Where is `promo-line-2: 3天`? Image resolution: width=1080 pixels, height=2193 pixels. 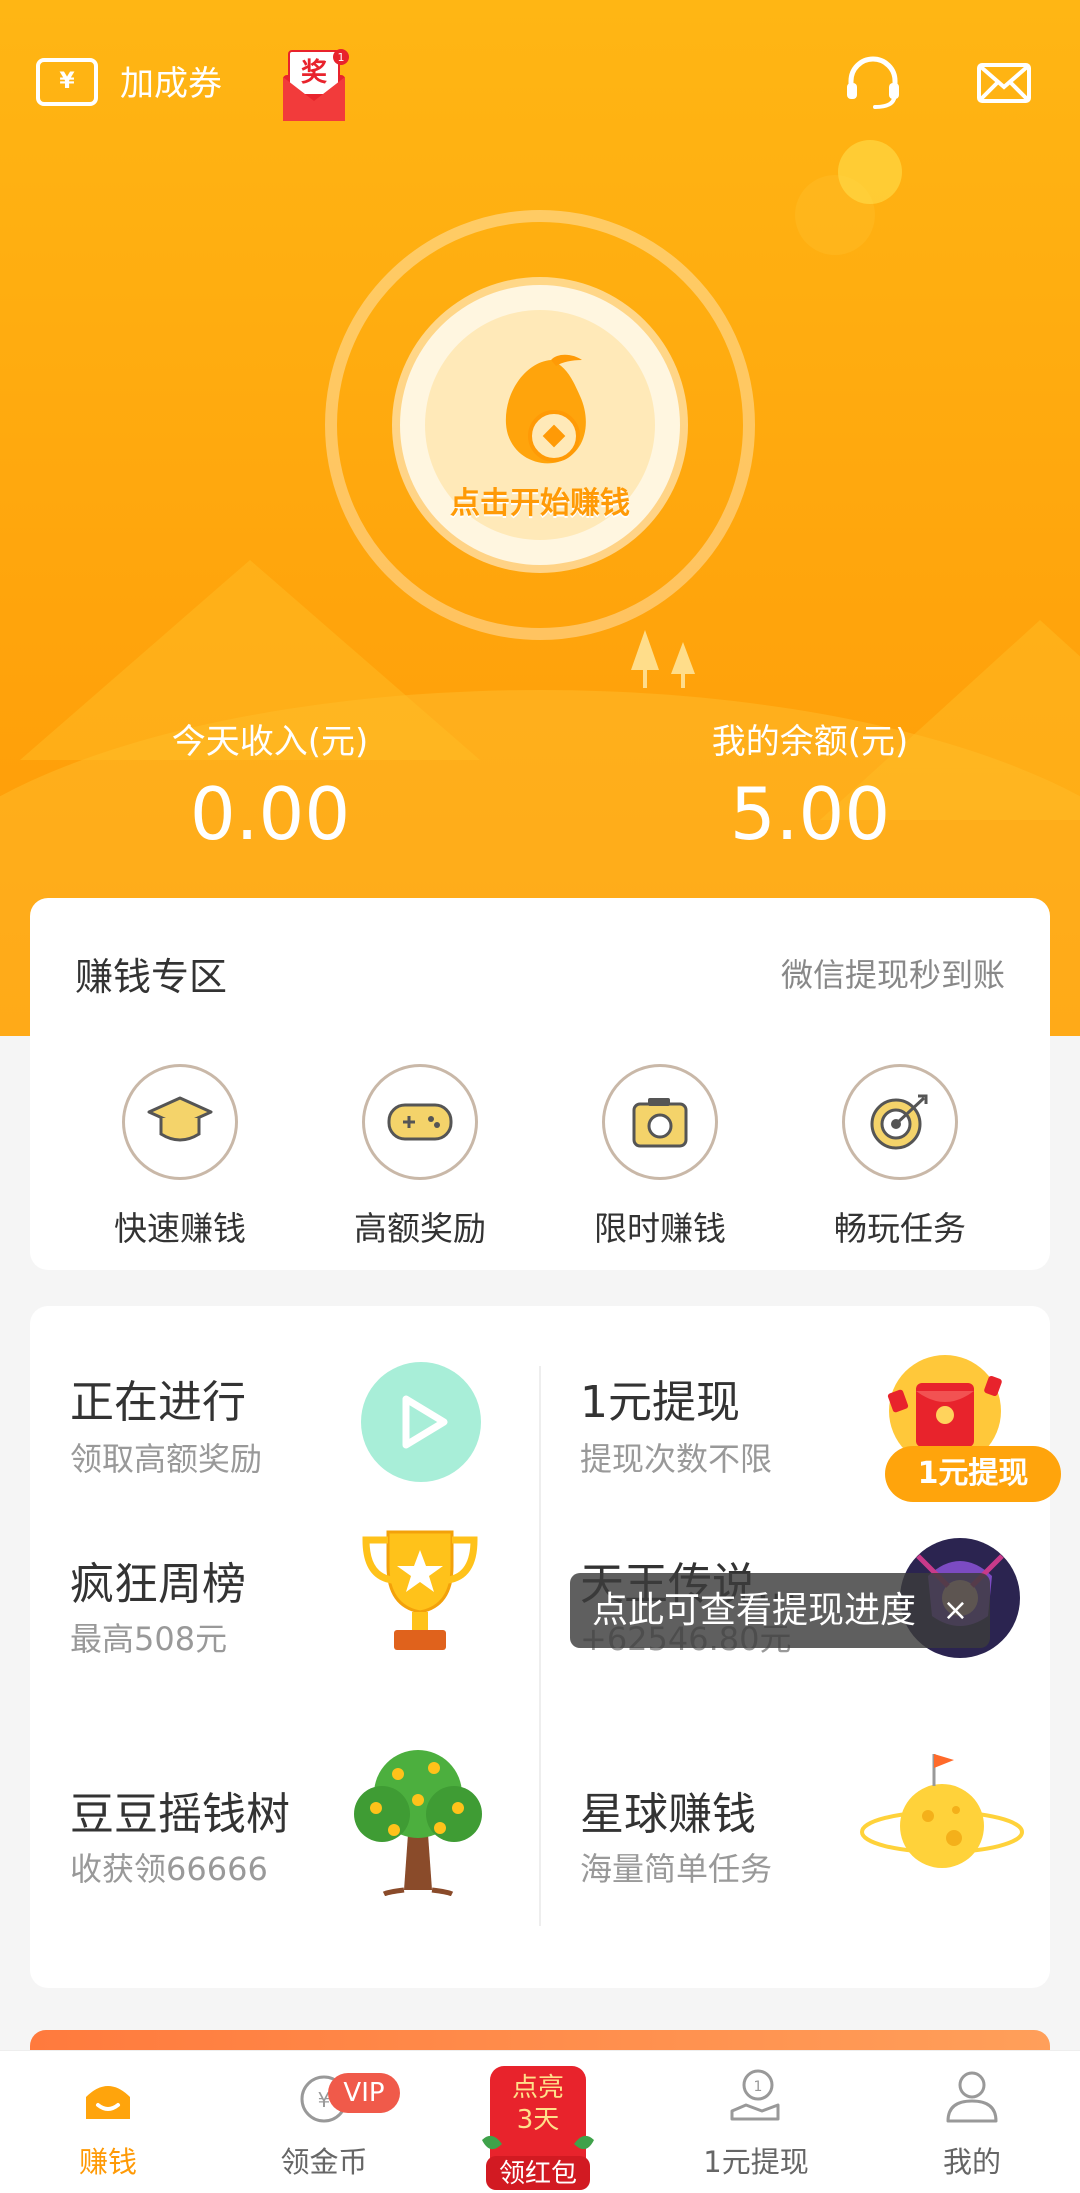
promo-line-2: 3天 is located at coordinates (538, 2120).